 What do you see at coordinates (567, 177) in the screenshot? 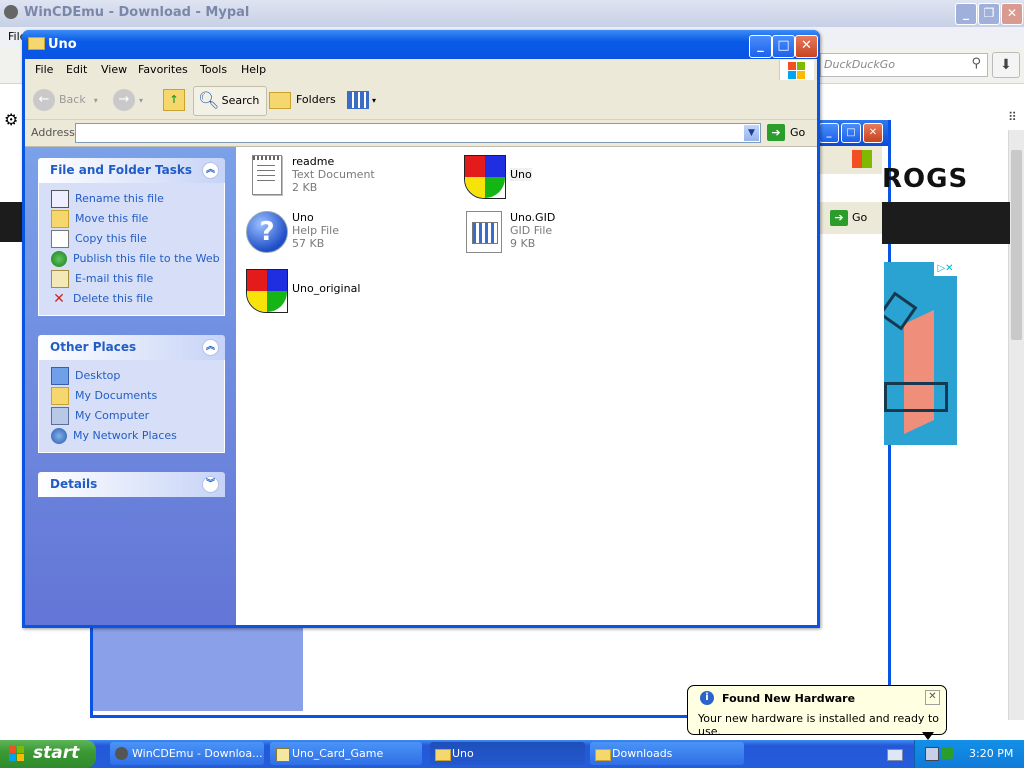
I see `file-item-uno-exe: Uno` at bounding box center [567, 177].